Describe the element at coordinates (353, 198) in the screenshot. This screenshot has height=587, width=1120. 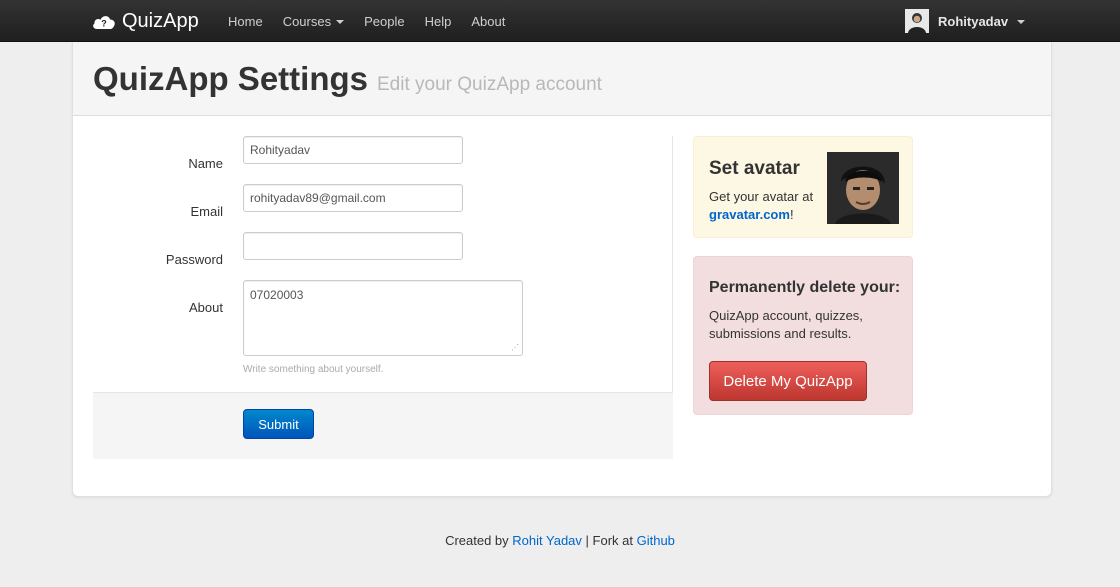
I see `email-input` at that location.